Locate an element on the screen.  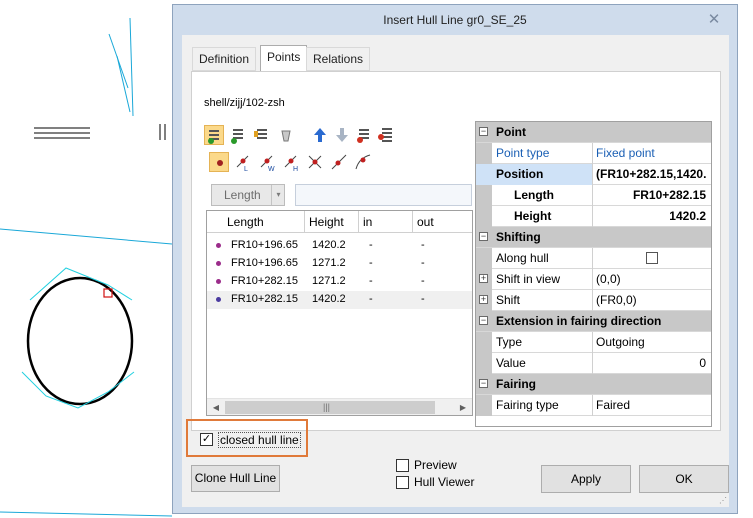
category-extension: − Extension in fairing direction is located at coordinates (593, 321).